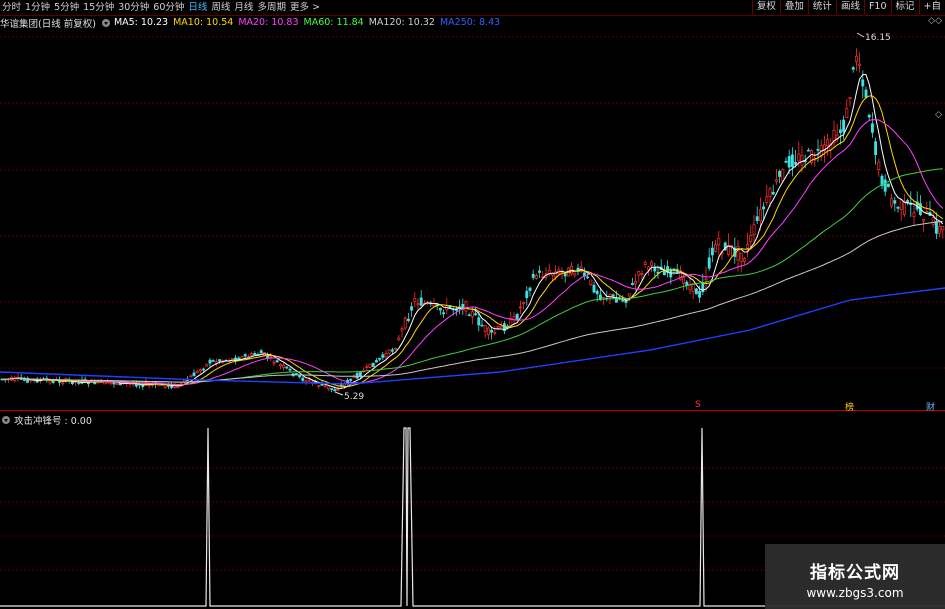  Describe the element at coordinates (938, 115) in the screenshot. I see `collapse-icon: ◇` at that location.